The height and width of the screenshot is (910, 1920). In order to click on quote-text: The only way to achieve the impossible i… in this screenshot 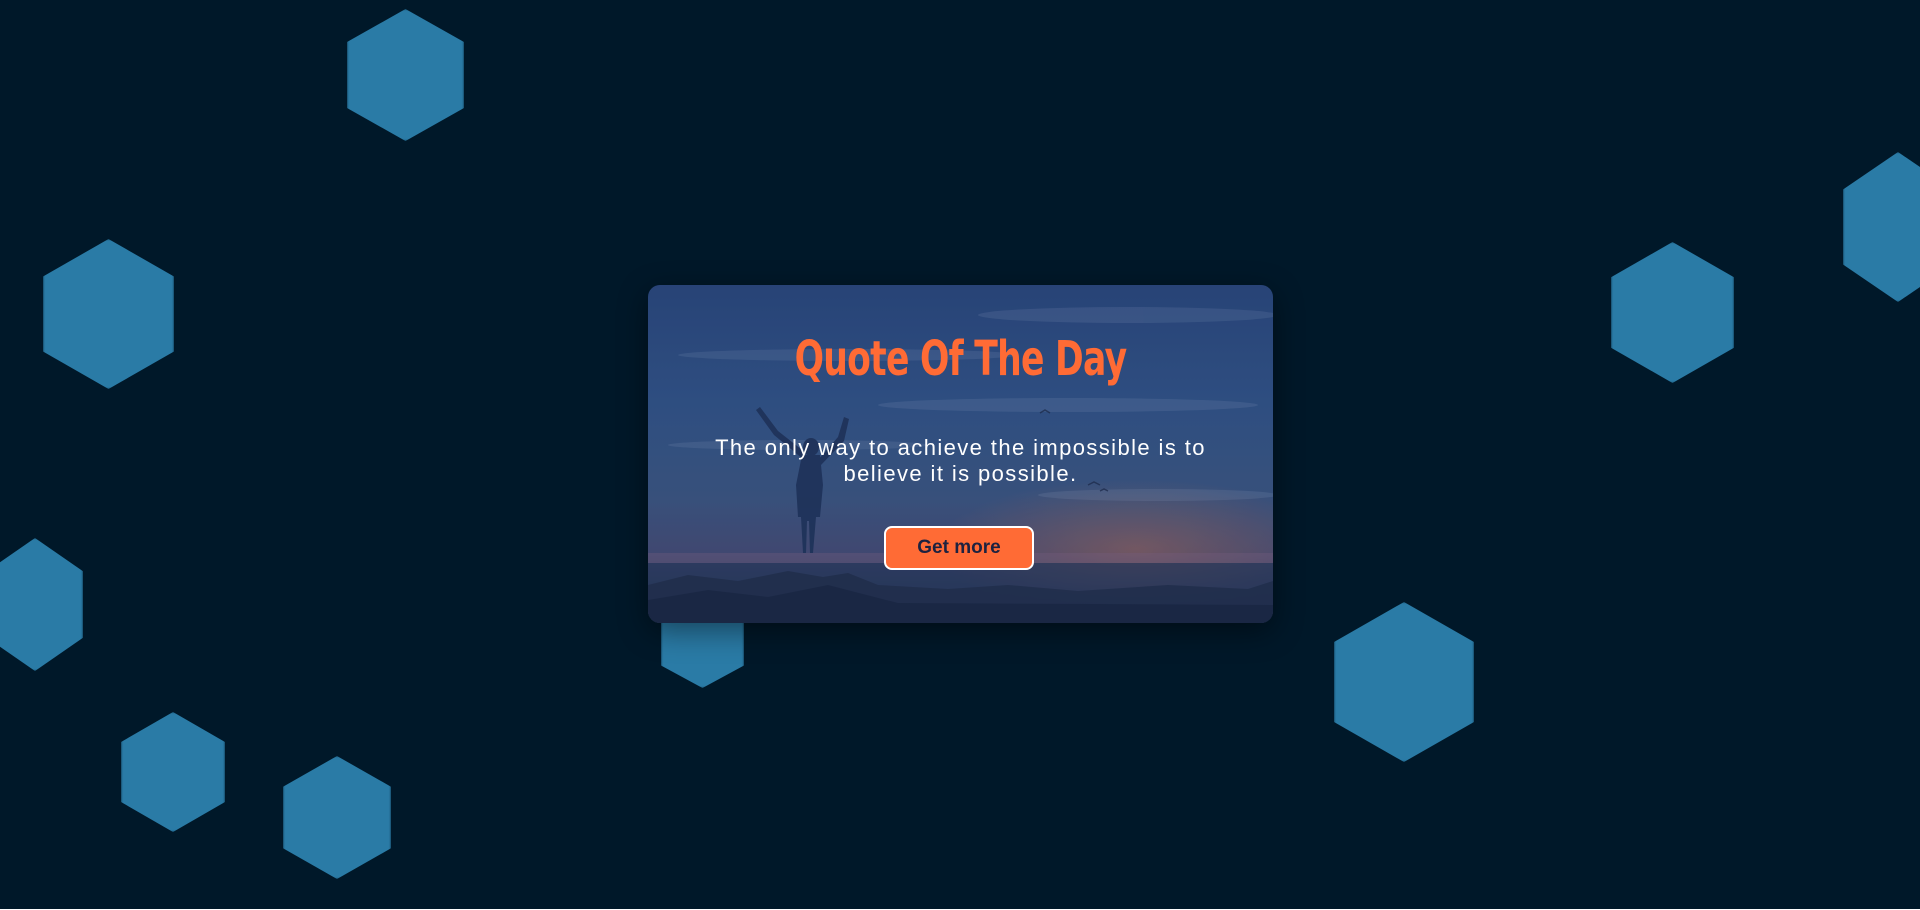, I will do `click(960, 460)`.